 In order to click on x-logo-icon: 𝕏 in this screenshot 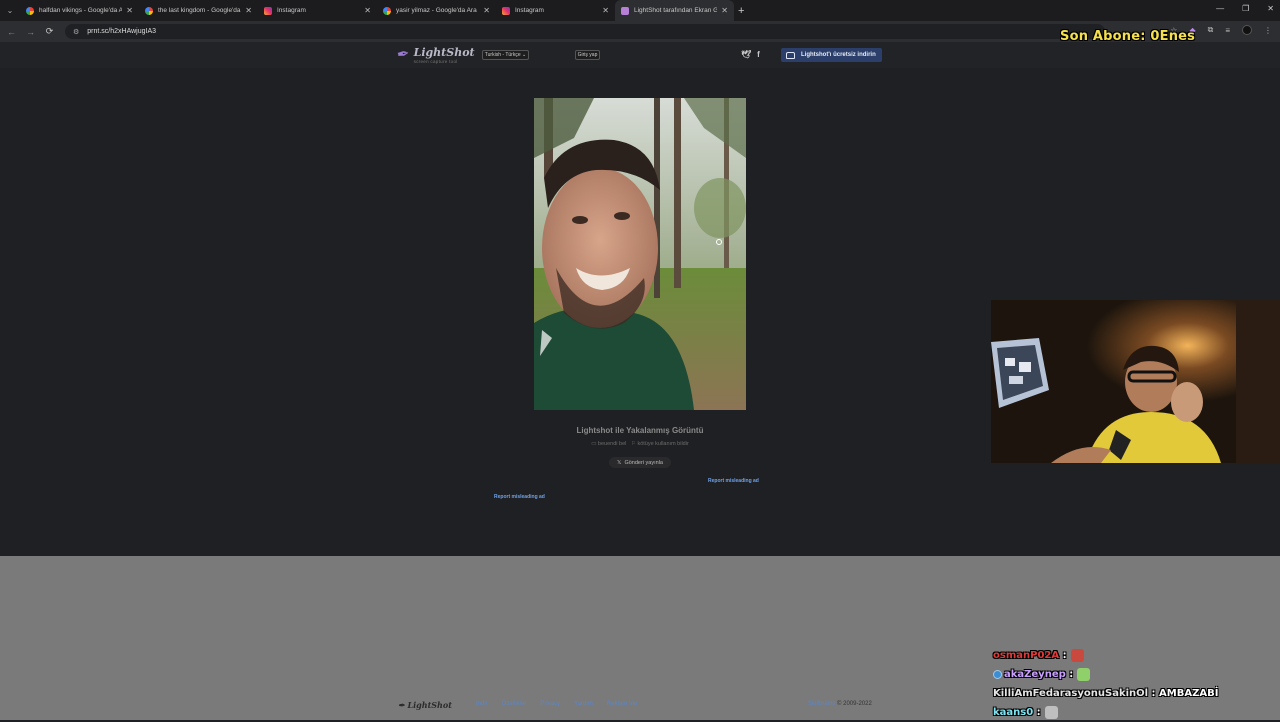, I will do `click(619, 462)`.